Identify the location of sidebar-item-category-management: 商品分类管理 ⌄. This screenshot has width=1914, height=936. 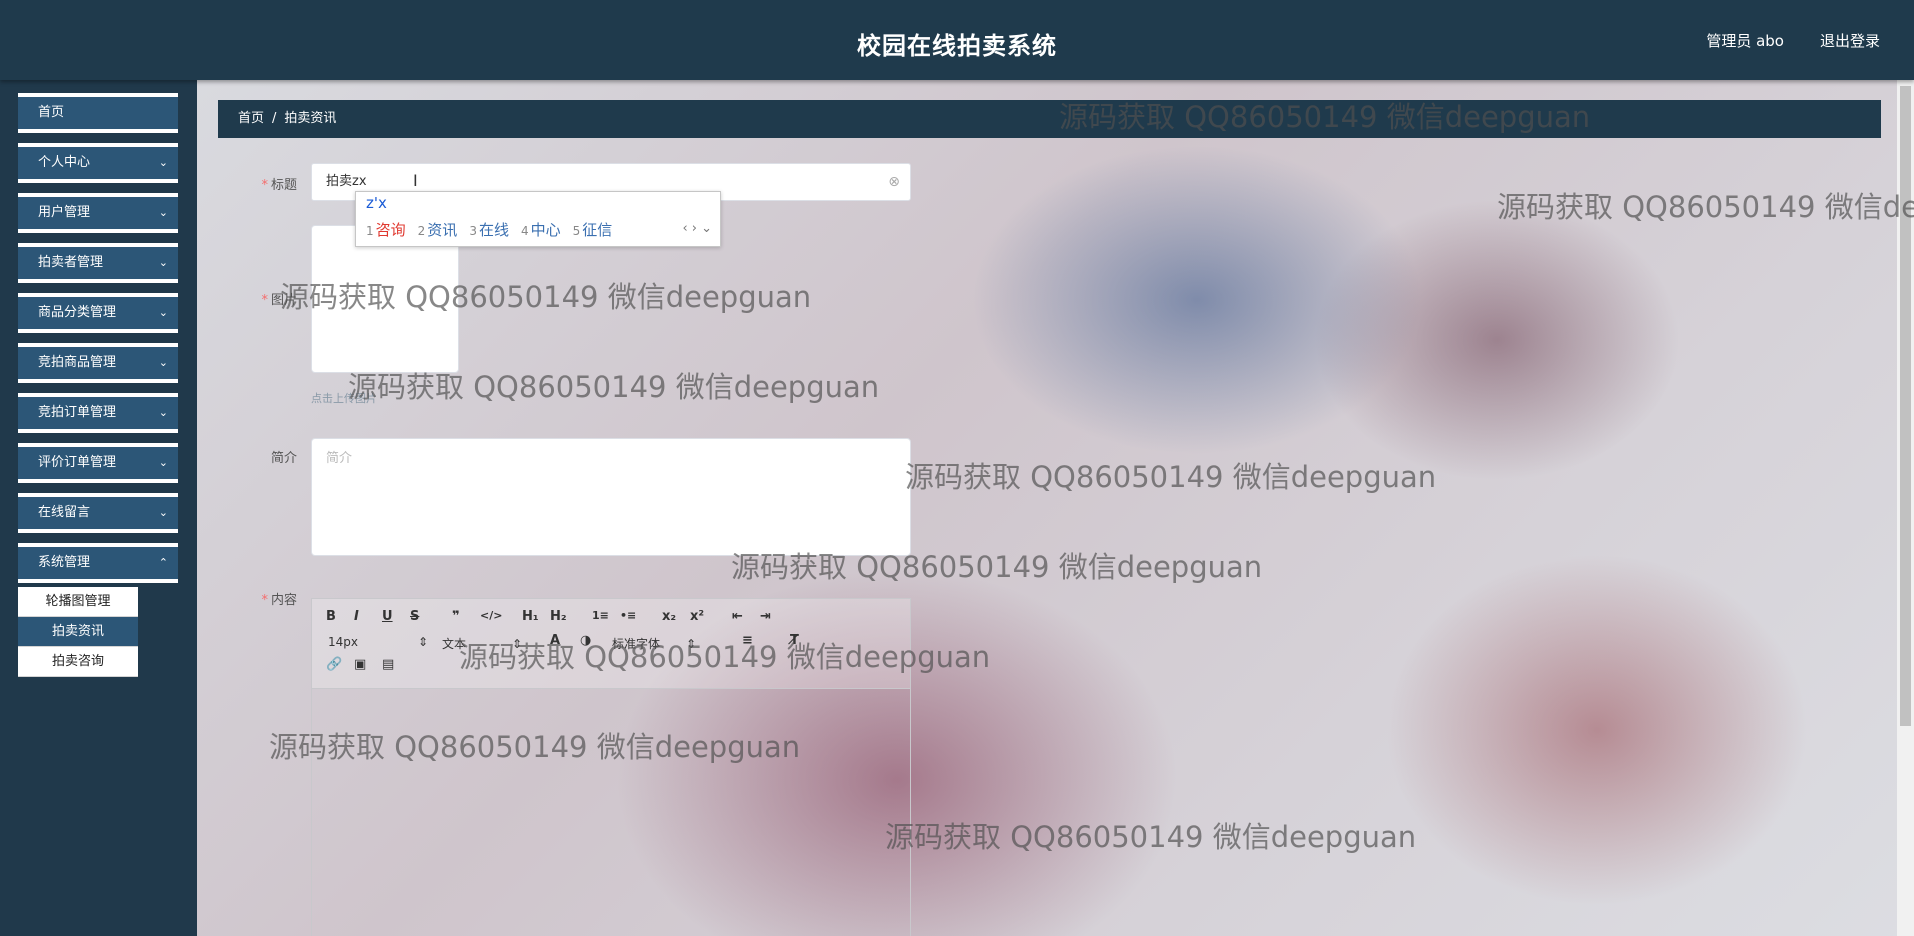
(98, 313).